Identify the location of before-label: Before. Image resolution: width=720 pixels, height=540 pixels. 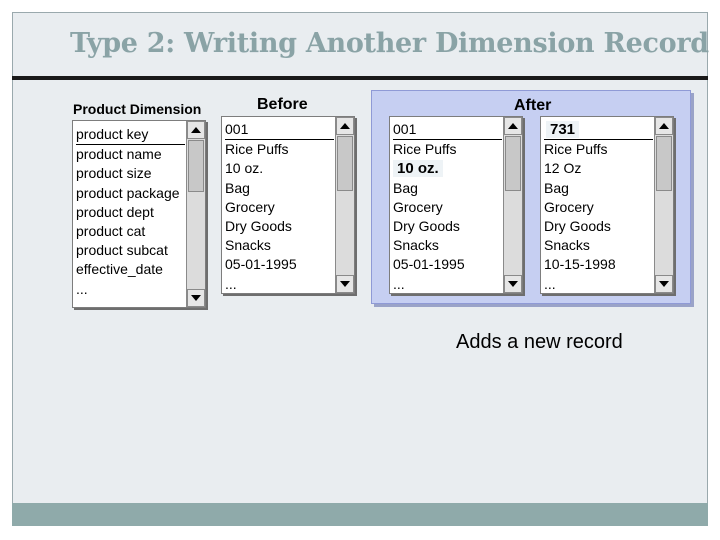
(282, 104).